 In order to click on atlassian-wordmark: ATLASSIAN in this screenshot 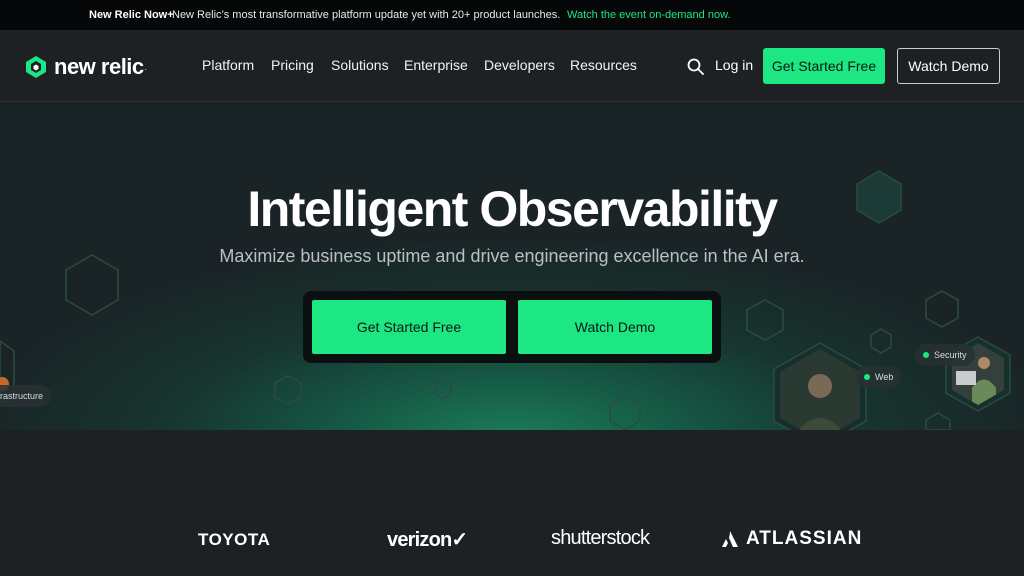, I will do `click(804, 538)`.